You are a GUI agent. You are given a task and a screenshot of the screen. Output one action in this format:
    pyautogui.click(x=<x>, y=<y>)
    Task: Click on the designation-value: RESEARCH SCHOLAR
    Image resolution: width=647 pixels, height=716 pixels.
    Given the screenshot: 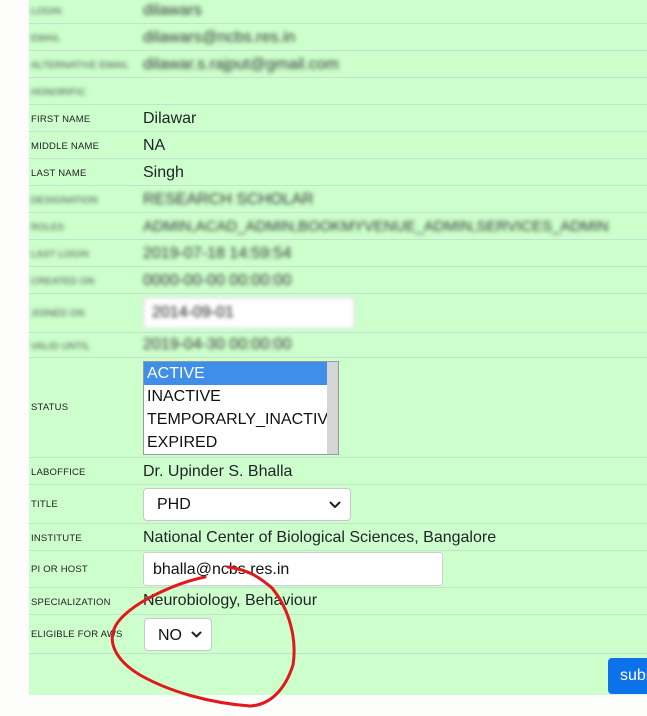 What is the action you would take?
    pyautogui.click(x=228, y=199)
    